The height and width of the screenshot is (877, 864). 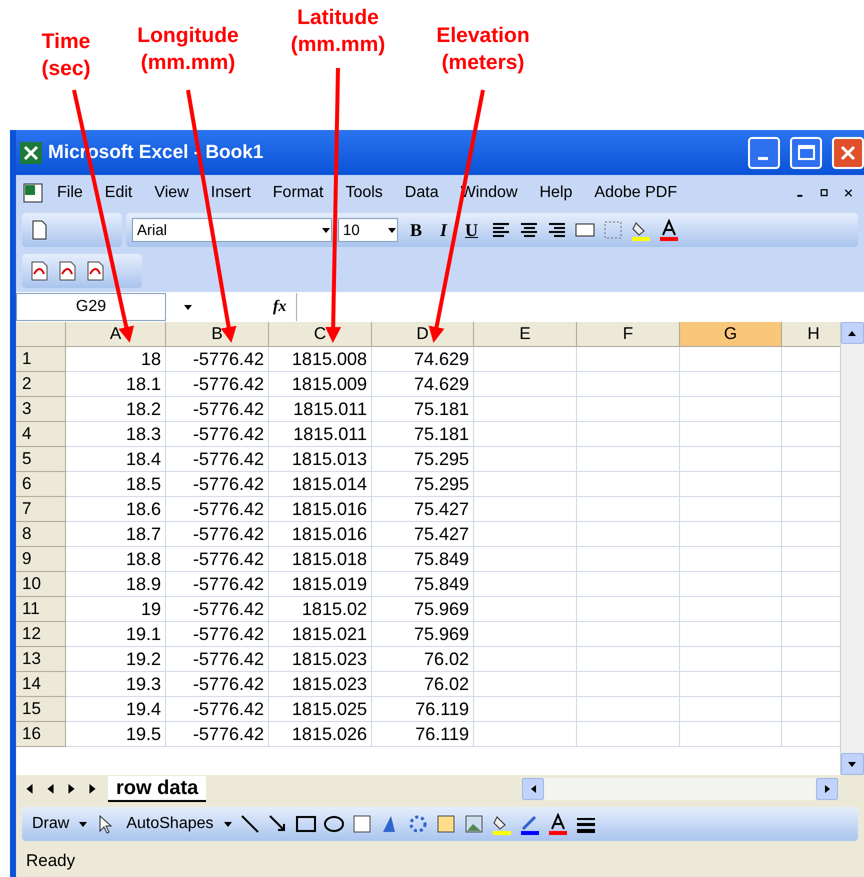 I want to click on line-color-icon, so click(x=529, y=824).